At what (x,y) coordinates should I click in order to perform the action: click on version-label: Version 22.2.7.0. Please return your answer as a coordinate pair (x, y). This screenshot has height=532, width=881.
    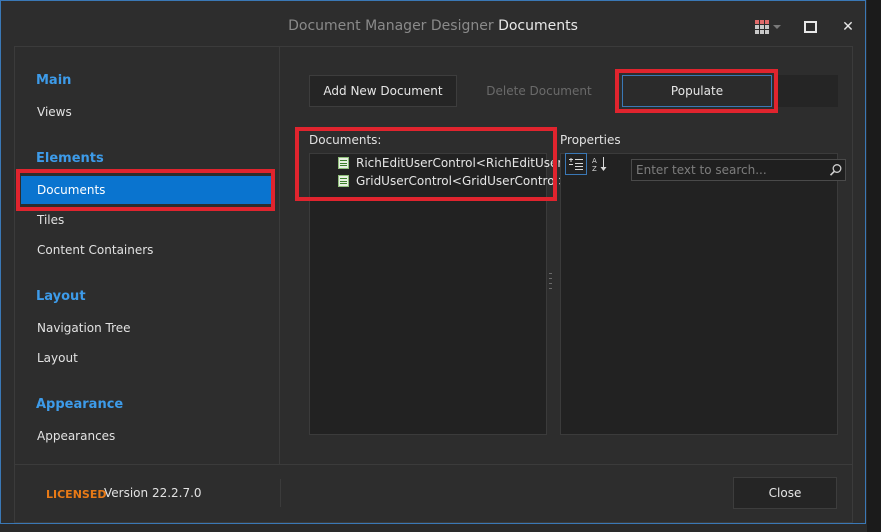
    Looking at the image, I should click on (153, 493).